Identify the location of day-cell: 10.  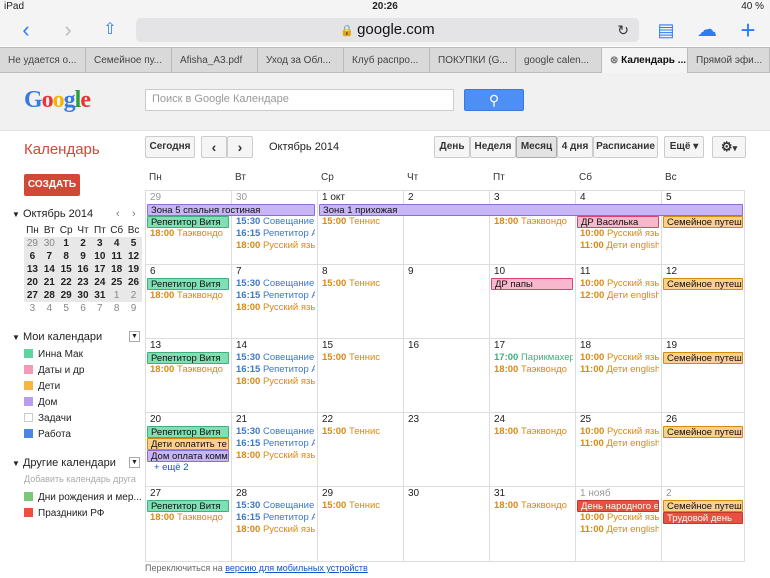
(532, 301).